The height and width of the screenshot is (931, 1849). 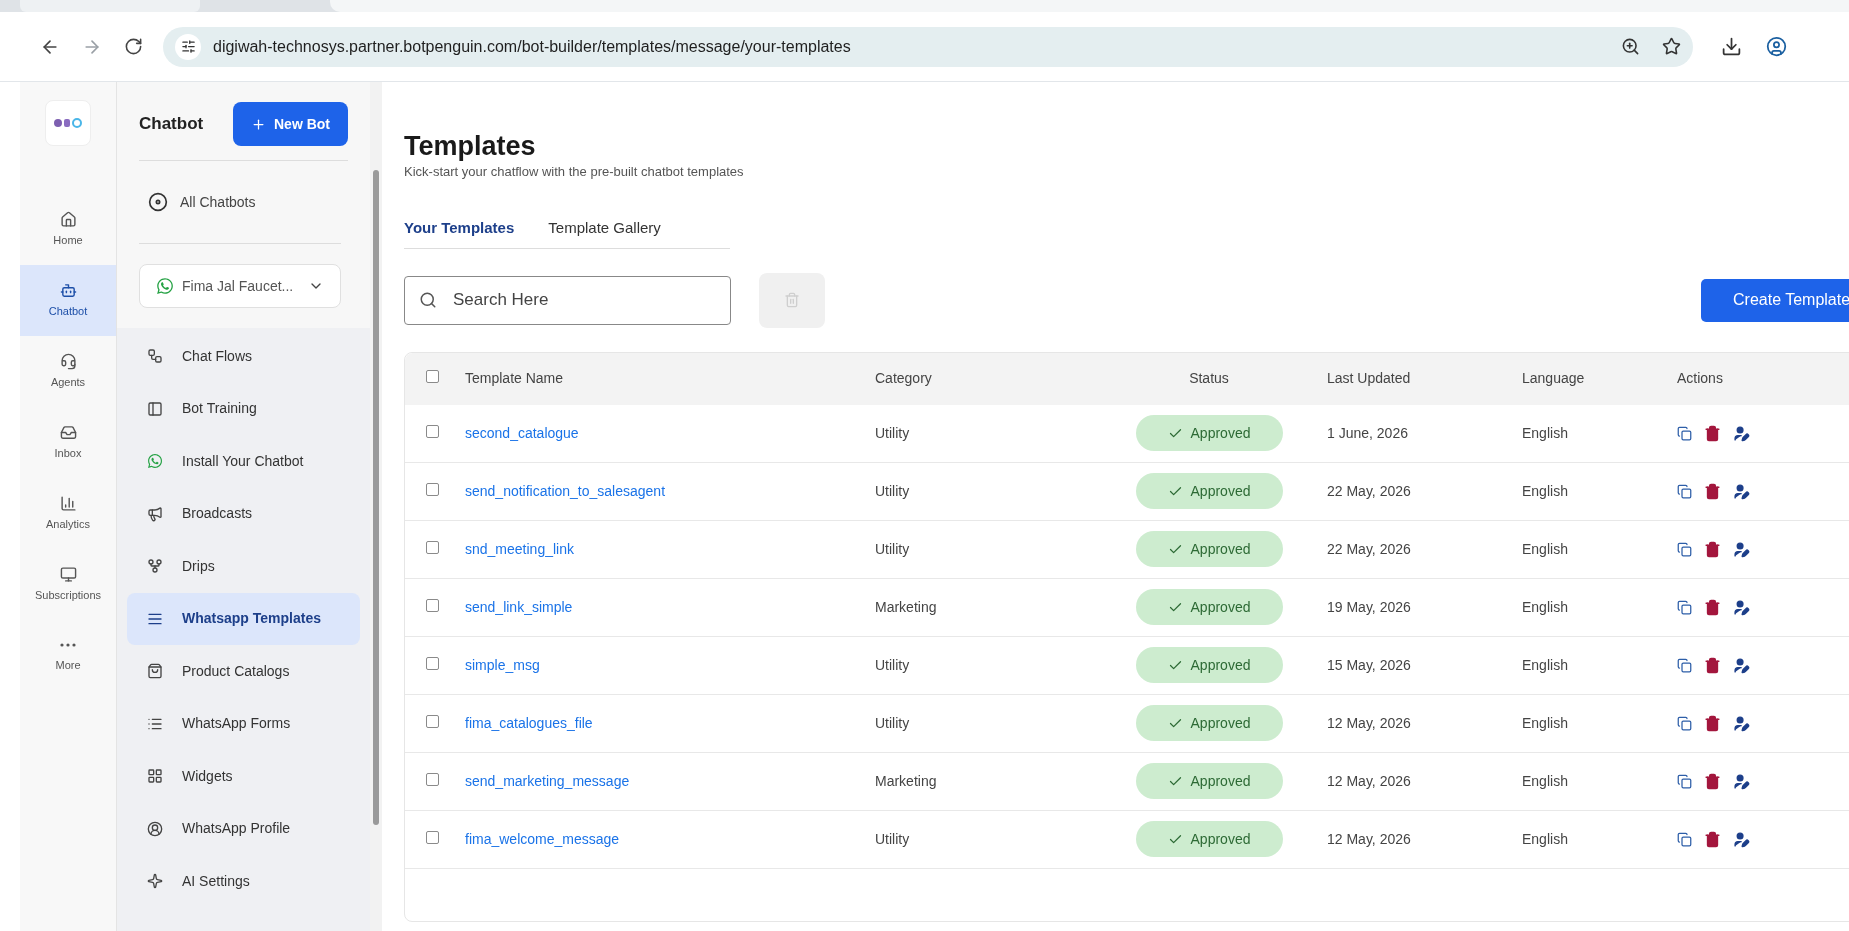 I want to click on whatsapp-icon, so click(x=165, y=286).